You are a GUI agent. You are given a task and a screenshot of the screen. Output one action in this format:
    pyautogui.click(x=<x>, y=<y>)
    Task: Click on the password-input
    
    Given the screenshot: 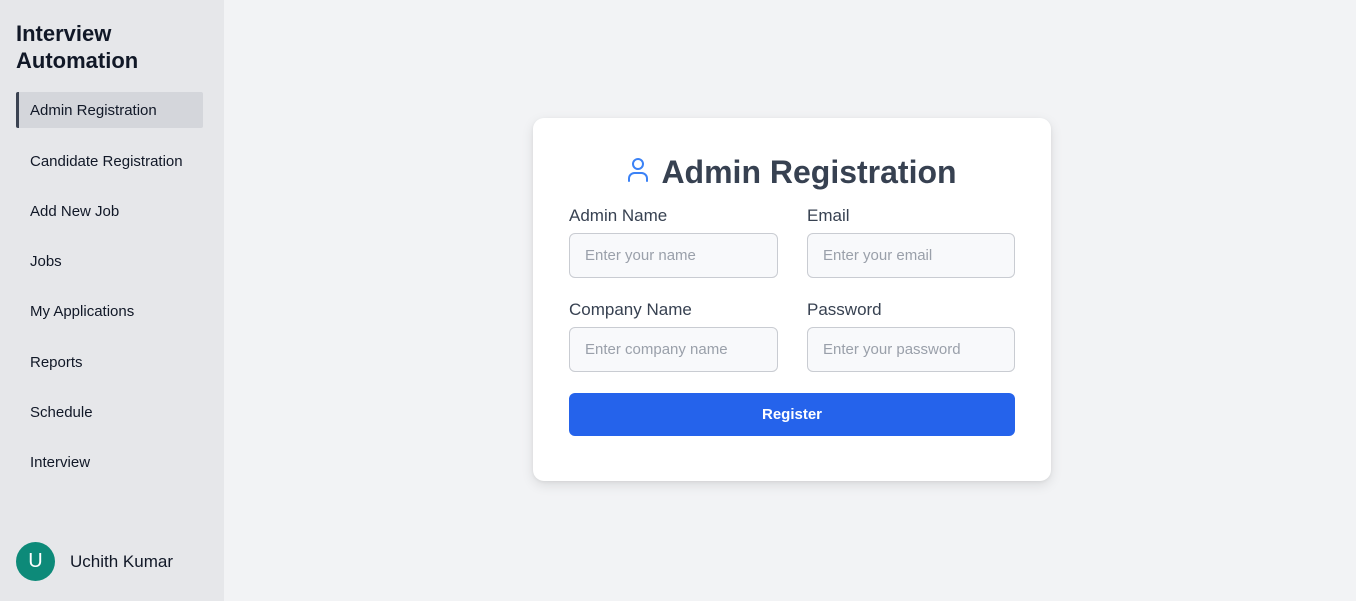 What is the action you would take?
    pyautogui.click(x=911, y=349)
    